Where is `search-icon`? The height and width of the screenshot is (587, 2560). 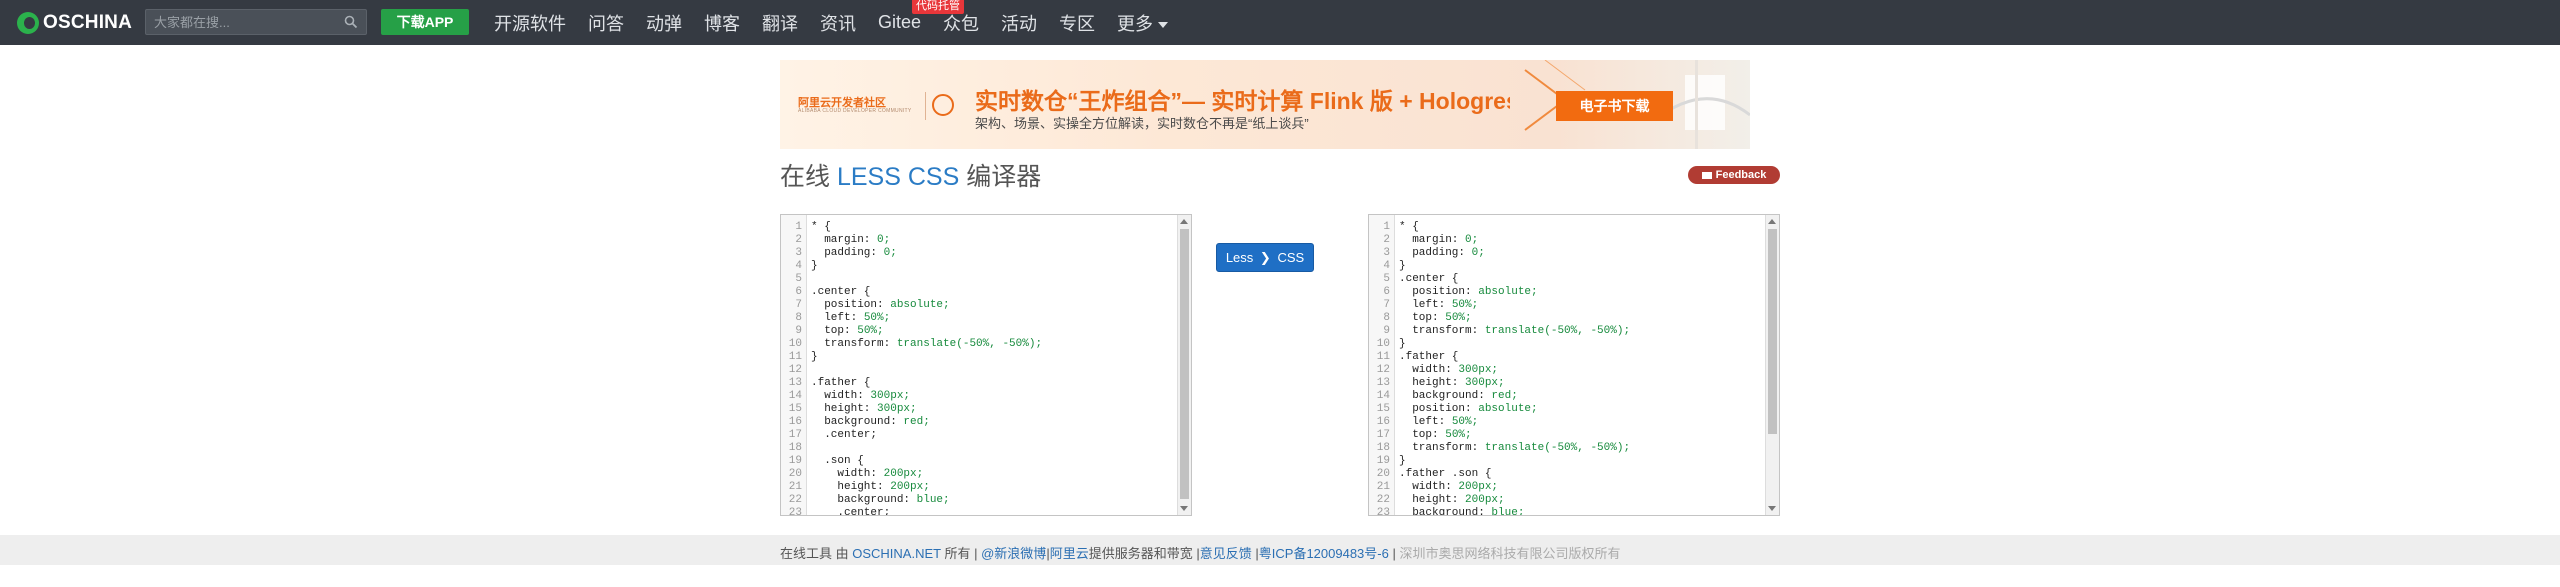
search-icon is located at coordinates (351, 22).